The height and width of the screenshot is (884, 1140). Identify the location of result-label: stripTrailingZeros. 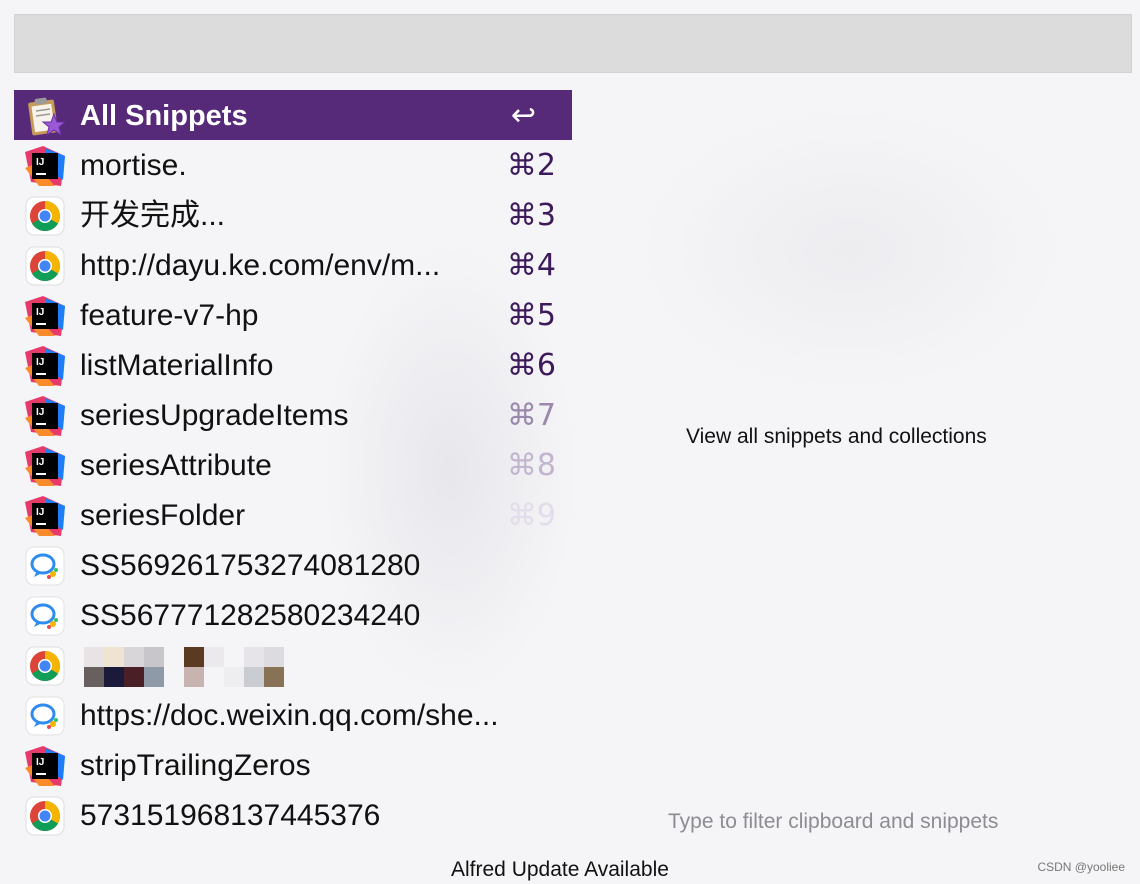
(195, 765).